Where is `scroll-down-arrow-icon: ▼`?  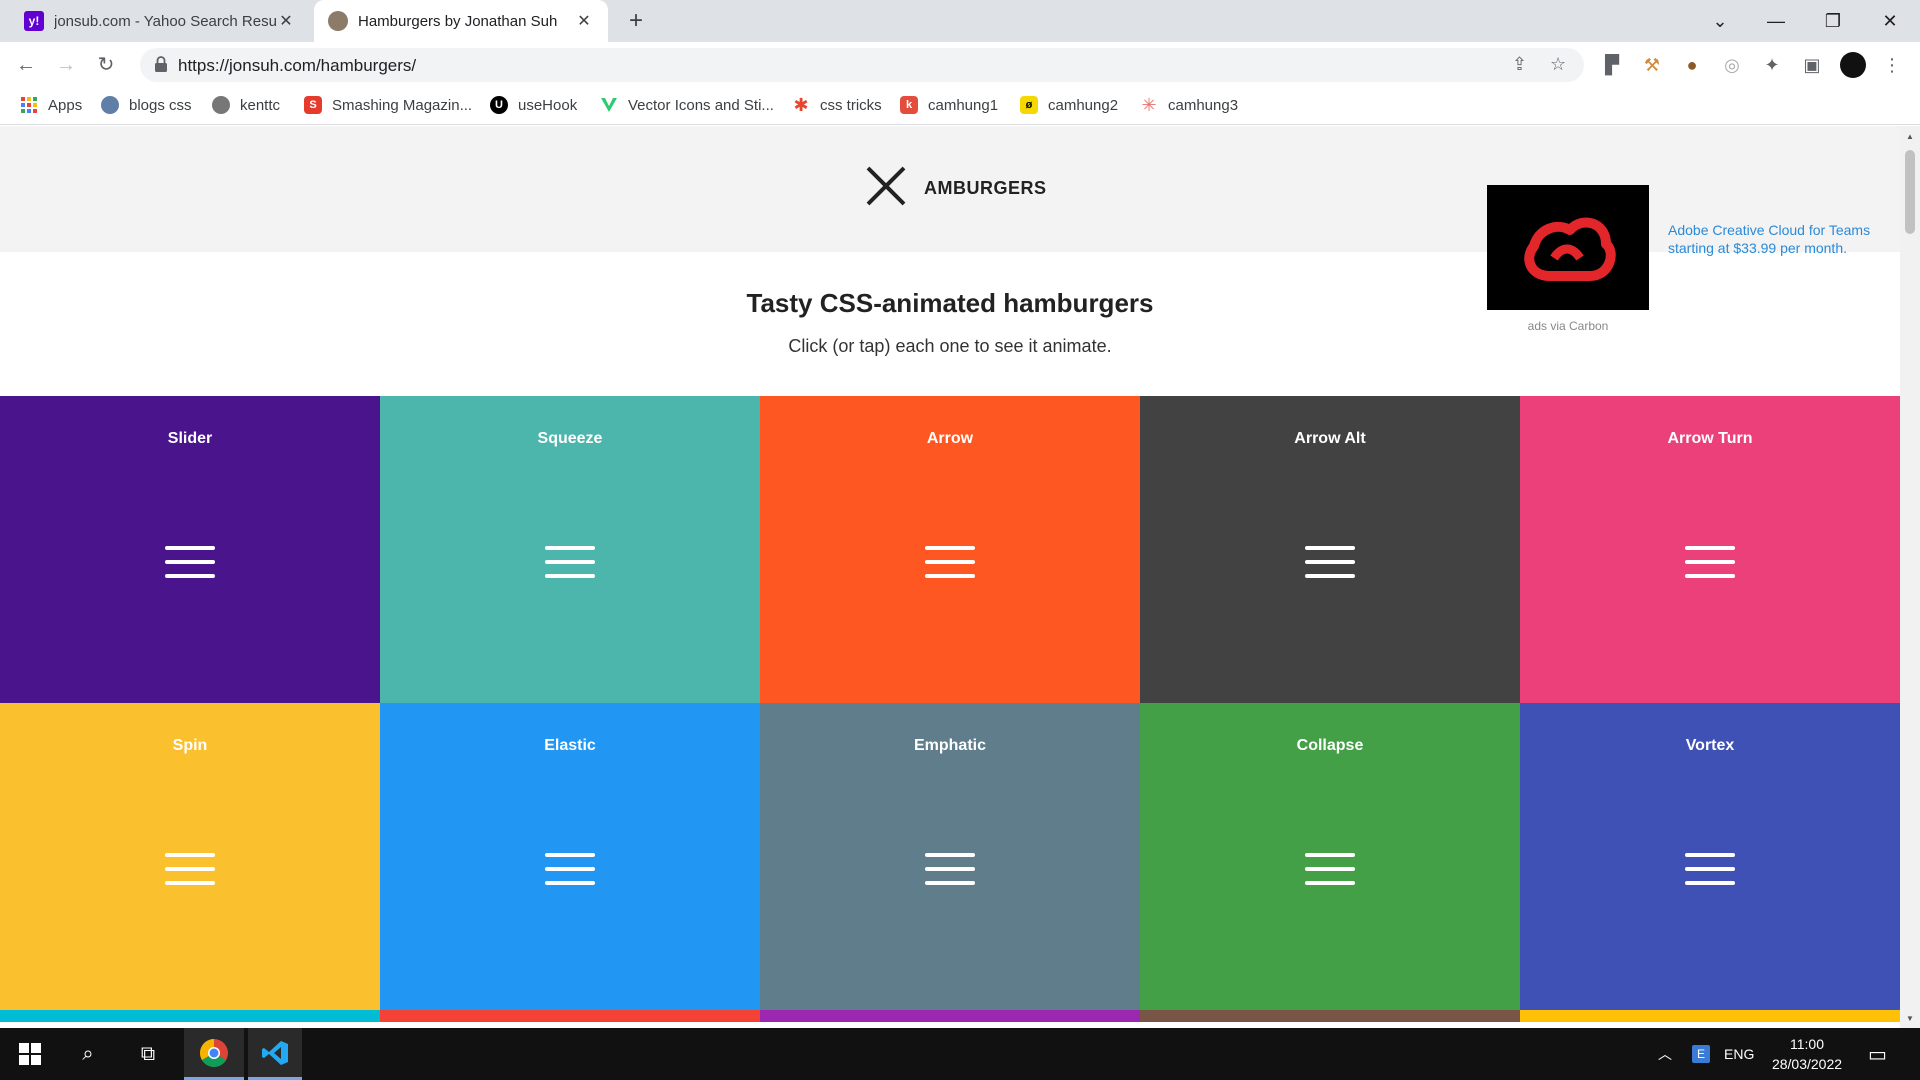 scroll-down-arrow-icon: ▼ is located at coordinates (1910, 1018).